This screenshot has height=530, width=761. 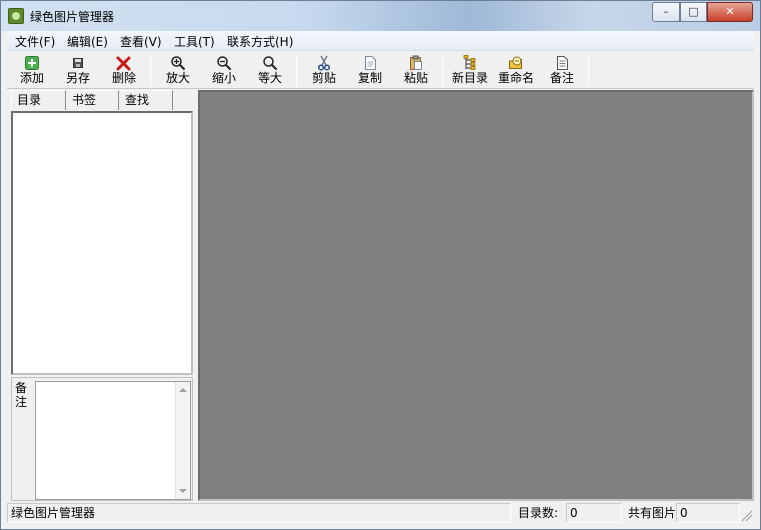 I want to click on paste-button: 粘贴, so click(x=416, y=71).